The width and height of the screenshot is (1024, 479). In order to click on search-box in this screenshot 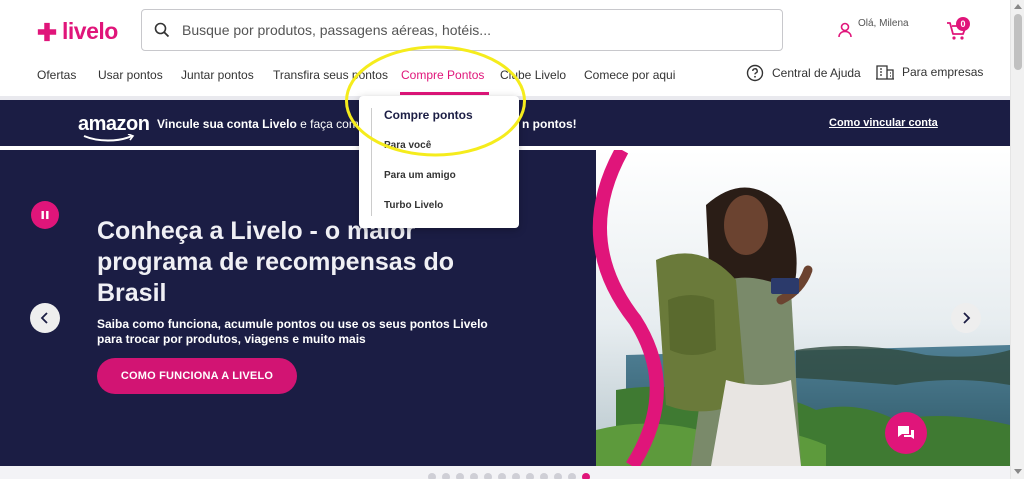, I will do `click(462, 30)`.